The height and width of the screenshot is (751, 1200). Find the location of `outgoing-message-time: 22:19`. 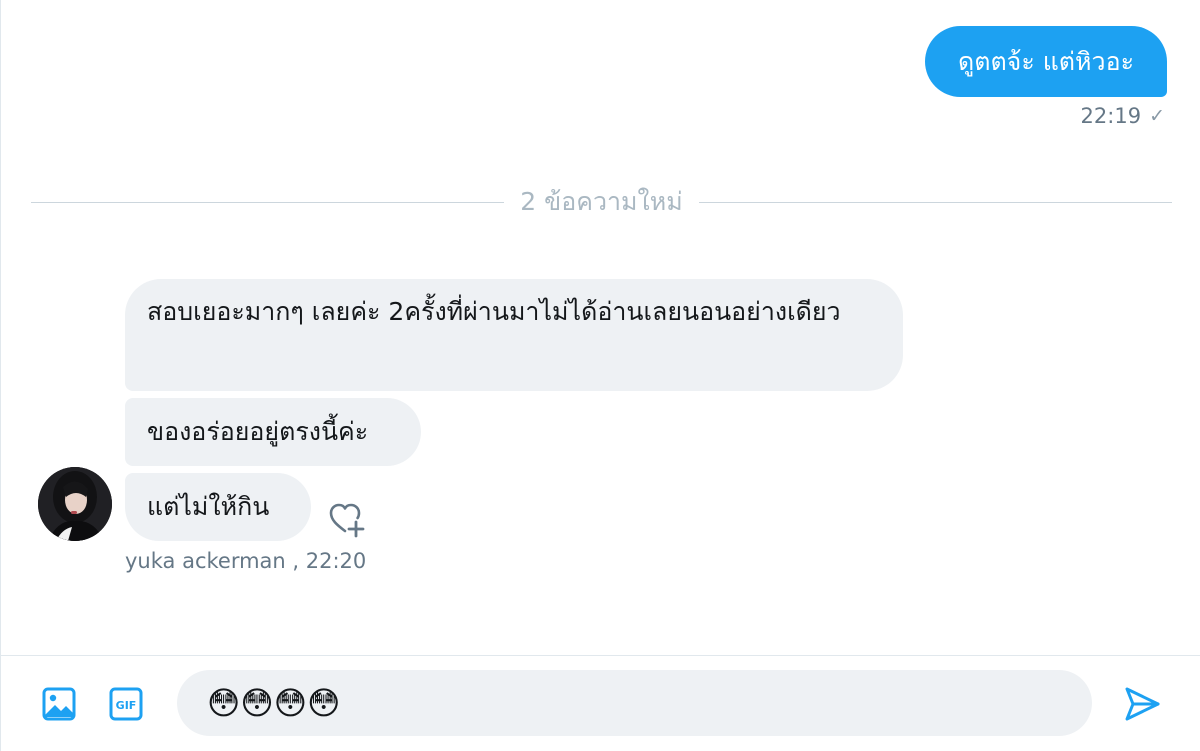

outgoing-message-time: 22:19 is located at coordinates (1111, 116).